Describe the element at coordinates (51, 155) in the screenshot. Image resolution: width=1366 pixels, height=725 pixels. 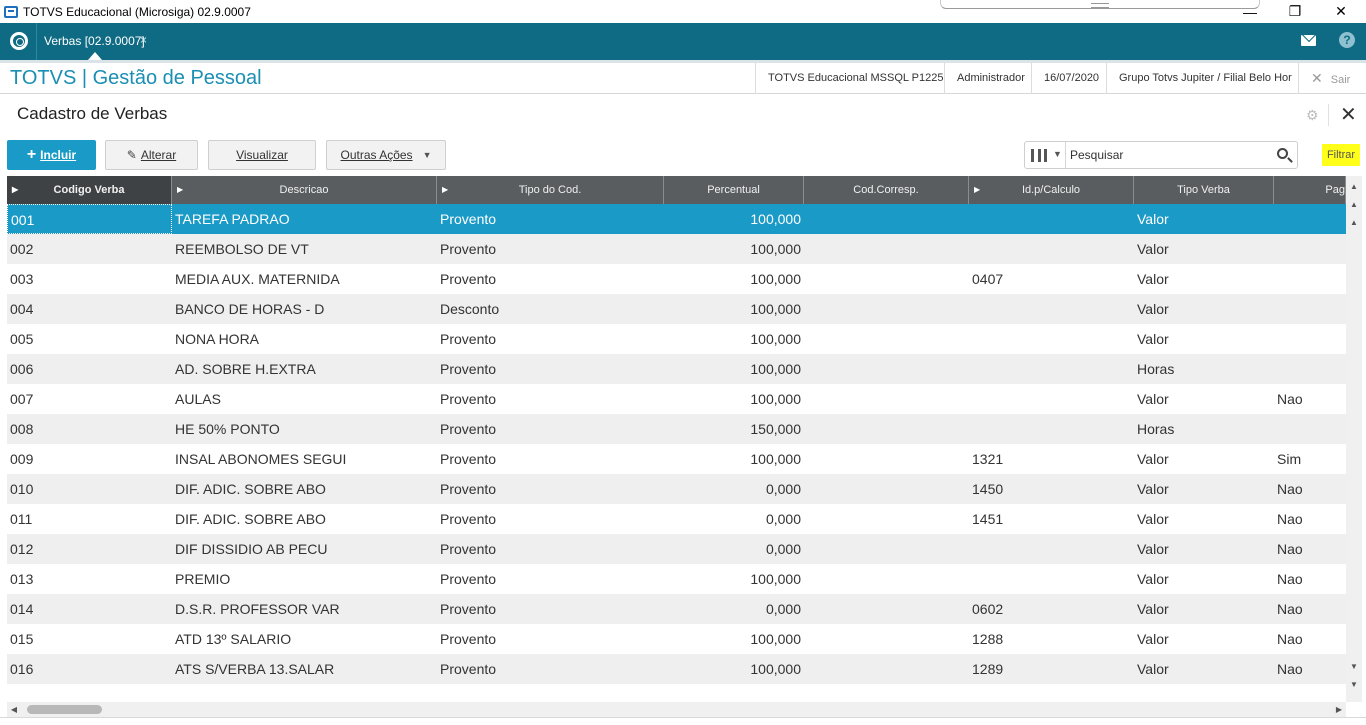
I see `include-button: + Incluir` at that location.